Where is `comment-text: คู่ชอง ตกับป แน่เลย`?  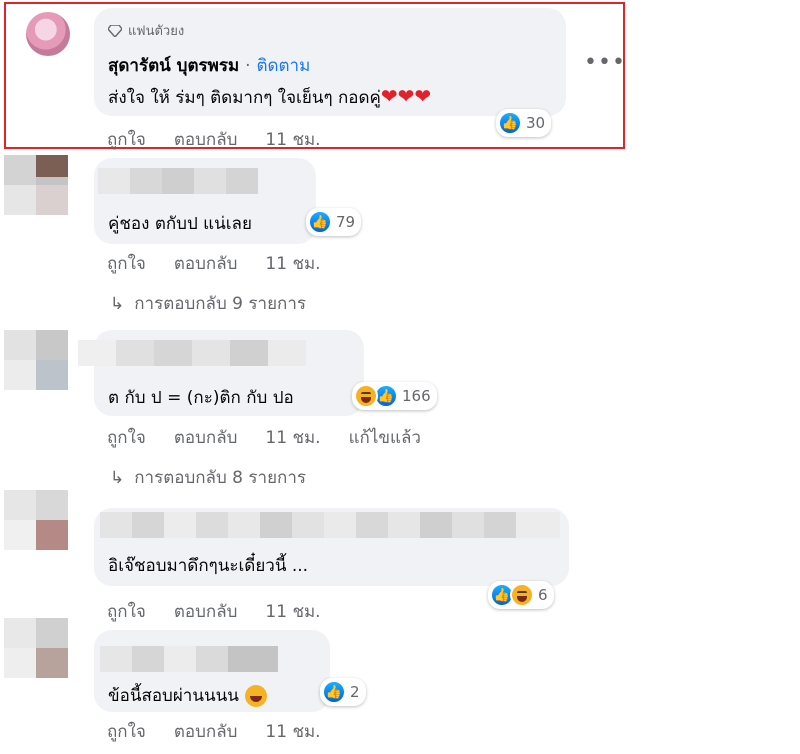
comment-text: คู่ชอง ตกับป แน่เลย is located at coordinates (180, 224).